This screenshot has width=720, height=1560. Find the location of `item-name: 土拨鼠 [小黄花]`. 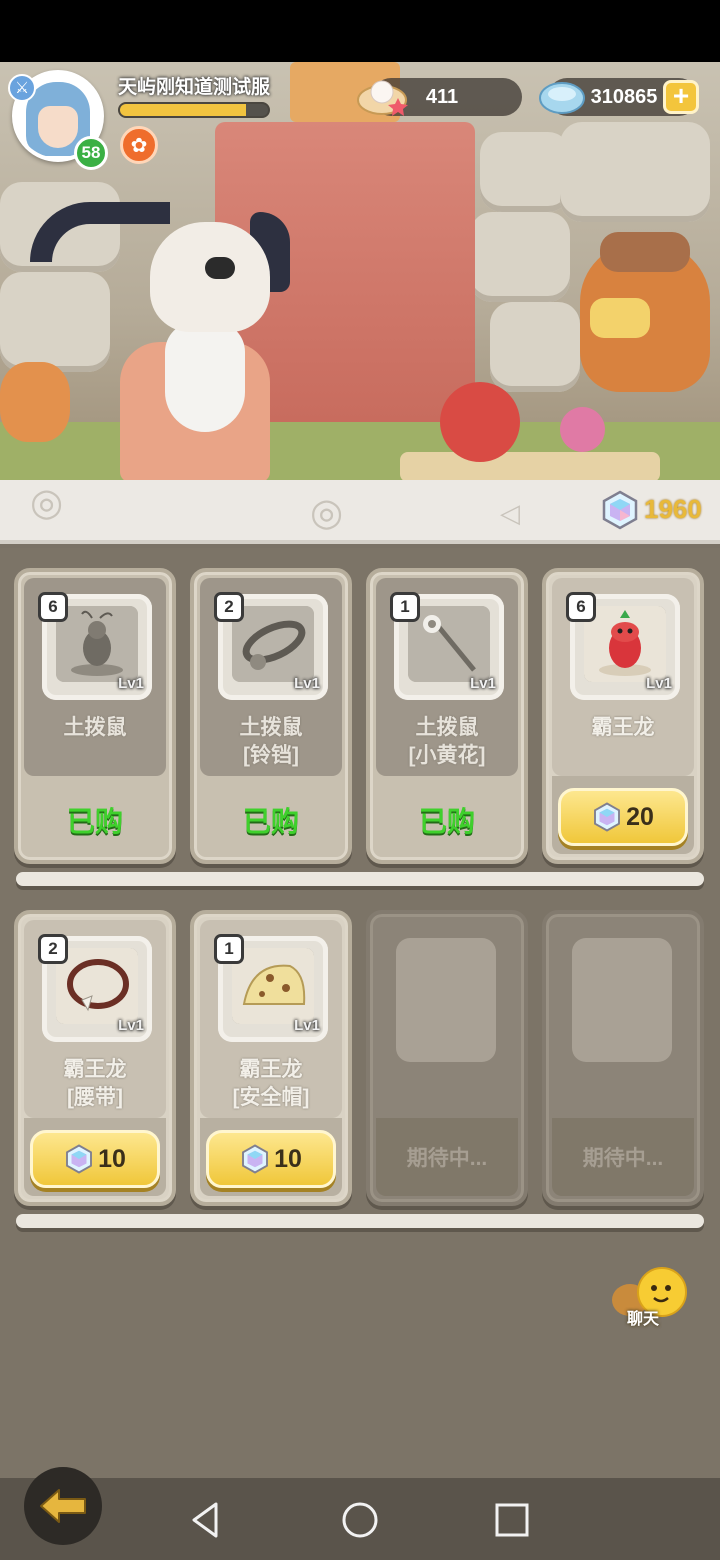

item-name: 土拨鼠 [小黄花] is located at coordinates (447, 741).